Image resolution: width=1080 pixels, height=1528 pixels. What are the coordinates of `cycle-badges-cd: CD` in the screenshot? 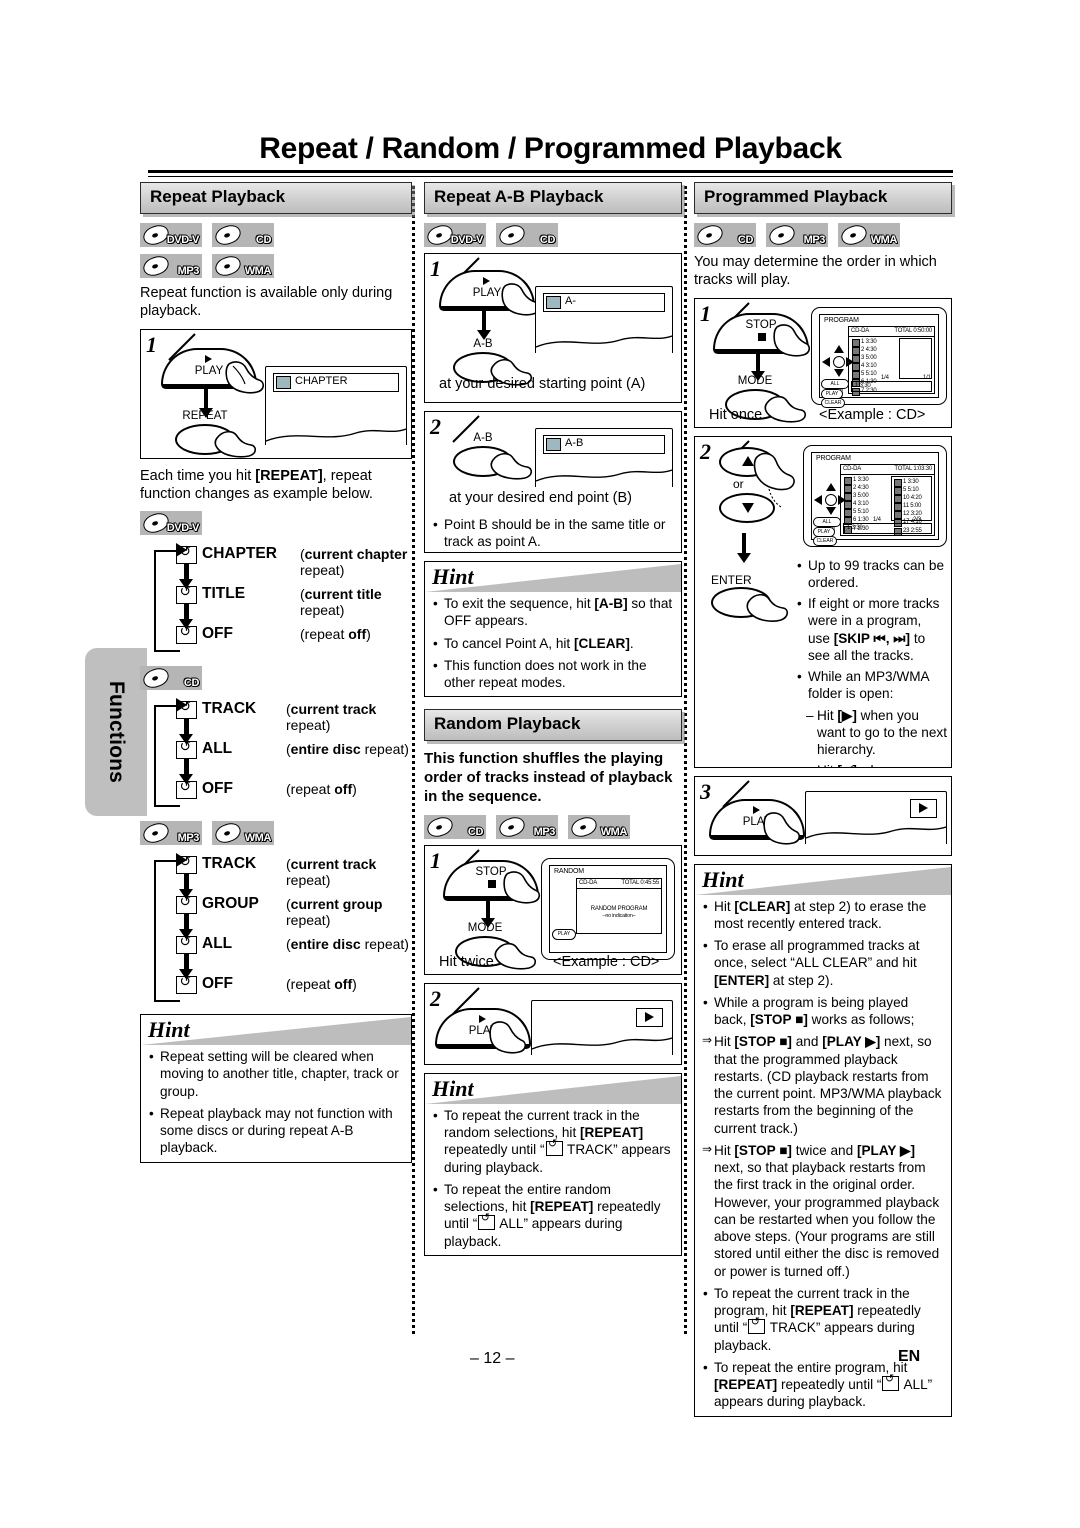 It's located at (276, 678).